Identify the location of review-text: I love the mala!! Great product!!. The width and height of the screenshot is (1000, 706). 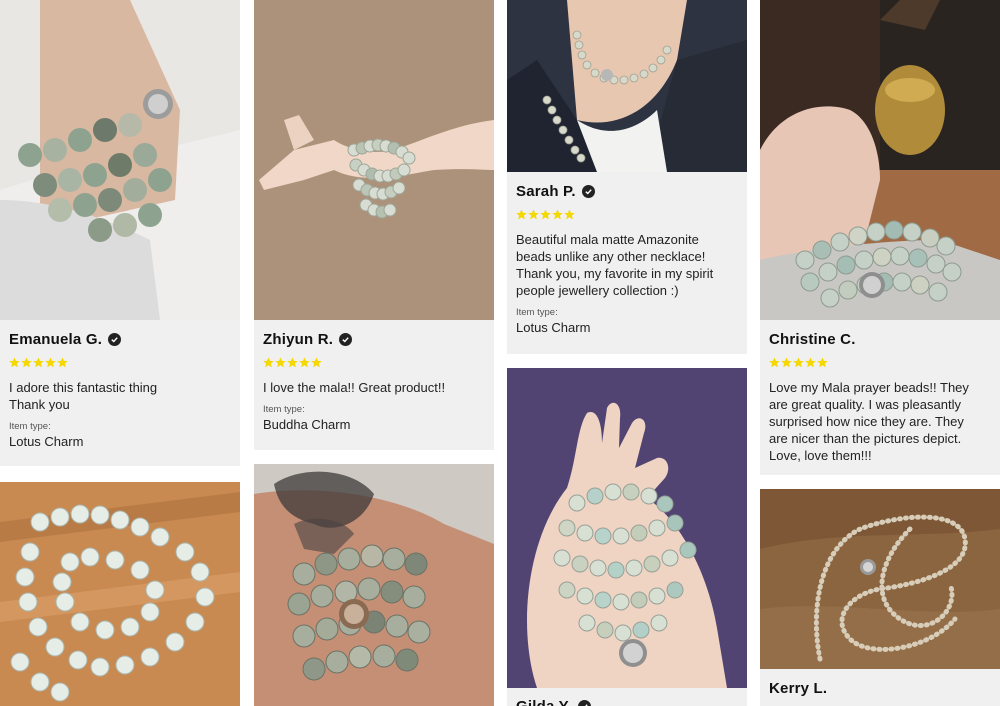
(375, 387).